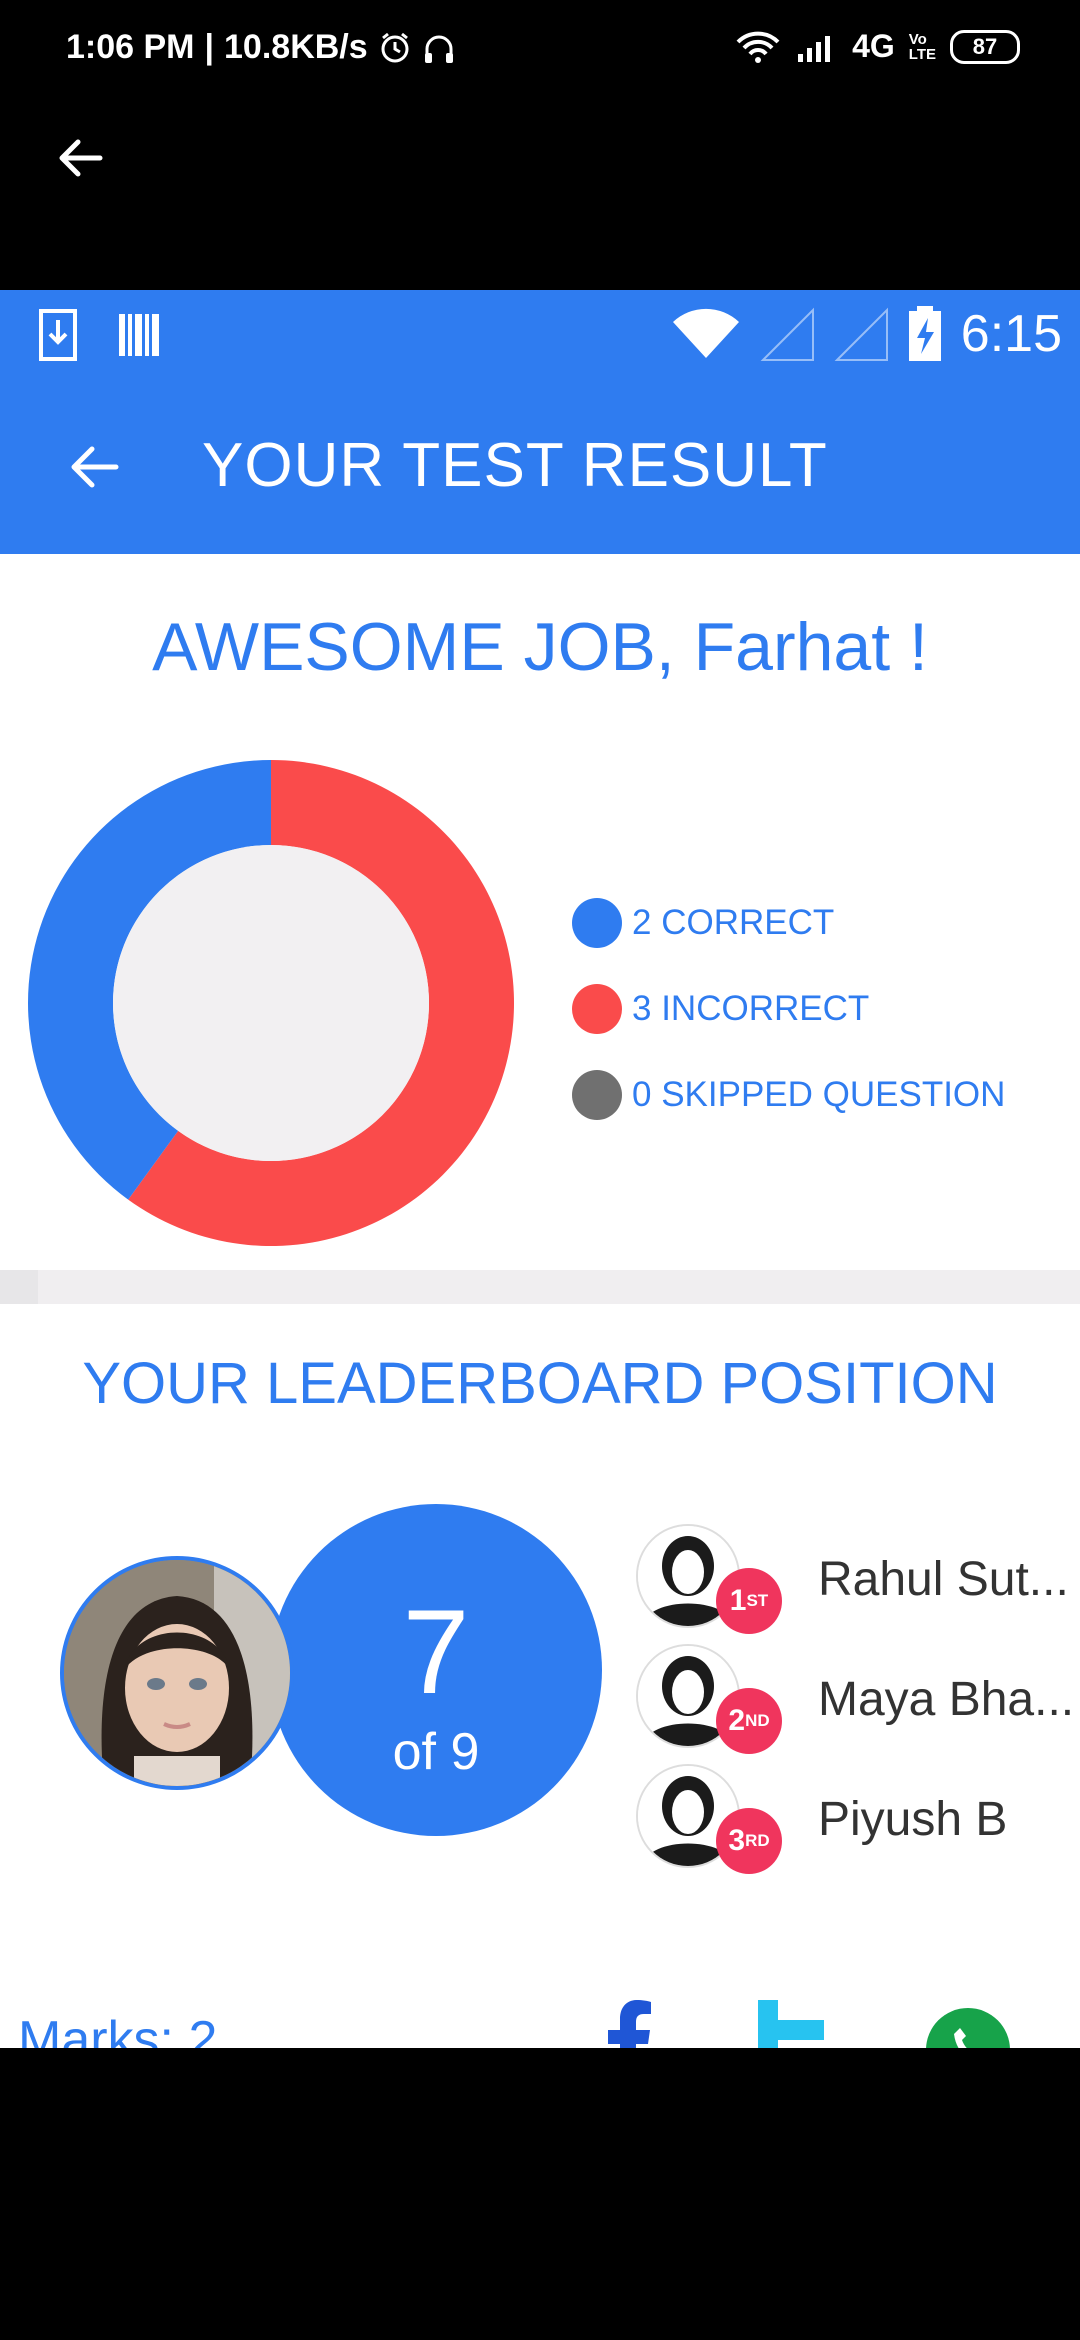  I want to click on rank-badge-1: 1 ST, so click(749, 1601).